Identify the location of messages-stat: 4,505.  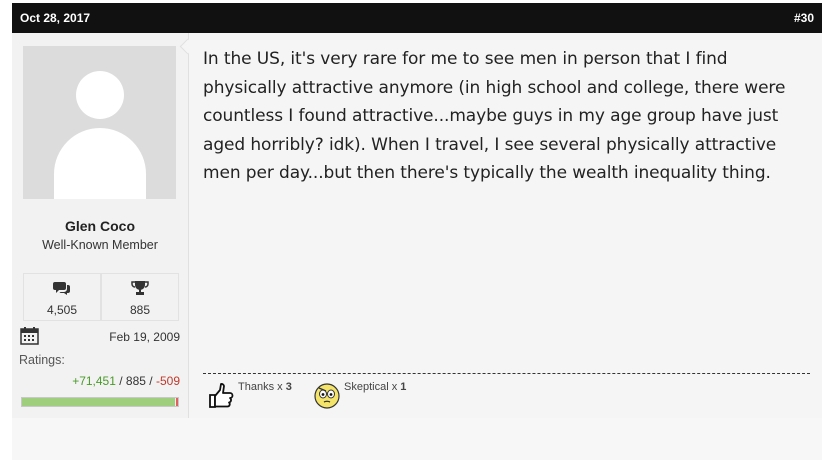
(62, 297).